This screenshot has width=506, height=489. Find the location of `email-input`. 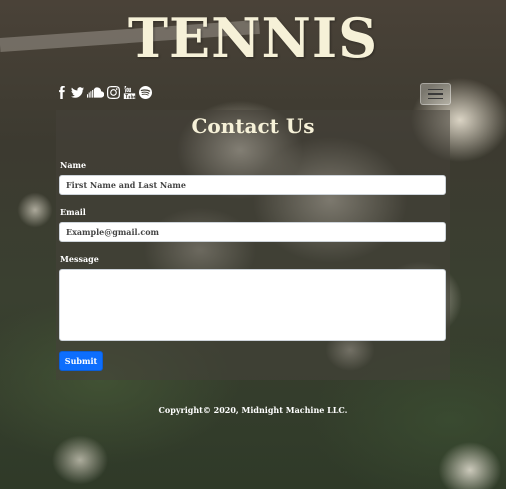

email-input is located at coordinates (252, 232).